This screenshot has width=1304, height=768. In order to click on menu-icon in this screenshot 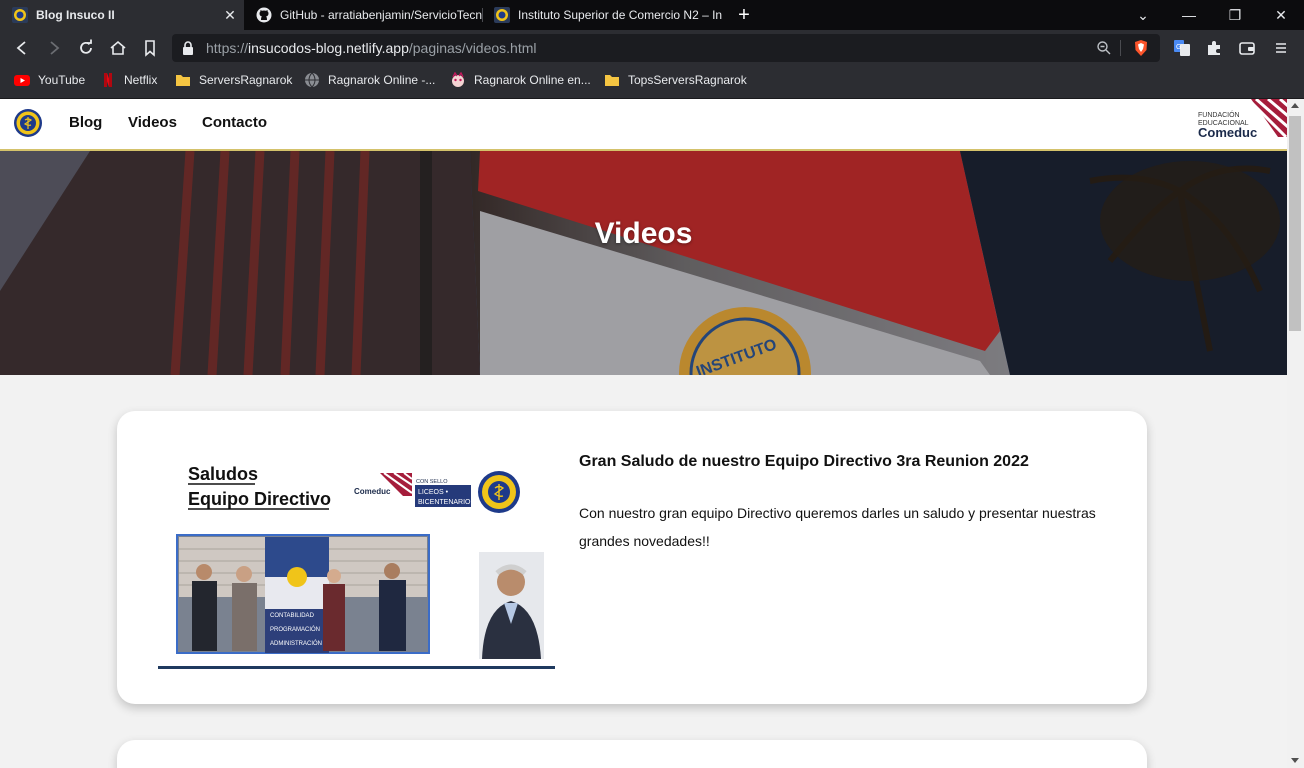, I will do `click(1281, 48)`.